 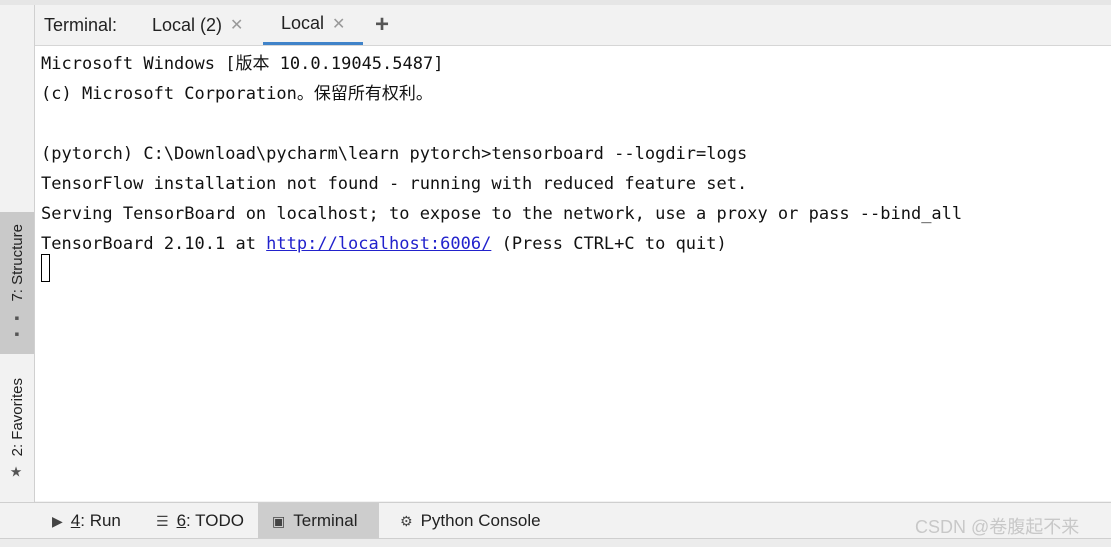 I want to click on terminal-tool-label: Terminal, so click(x=325, y=520).